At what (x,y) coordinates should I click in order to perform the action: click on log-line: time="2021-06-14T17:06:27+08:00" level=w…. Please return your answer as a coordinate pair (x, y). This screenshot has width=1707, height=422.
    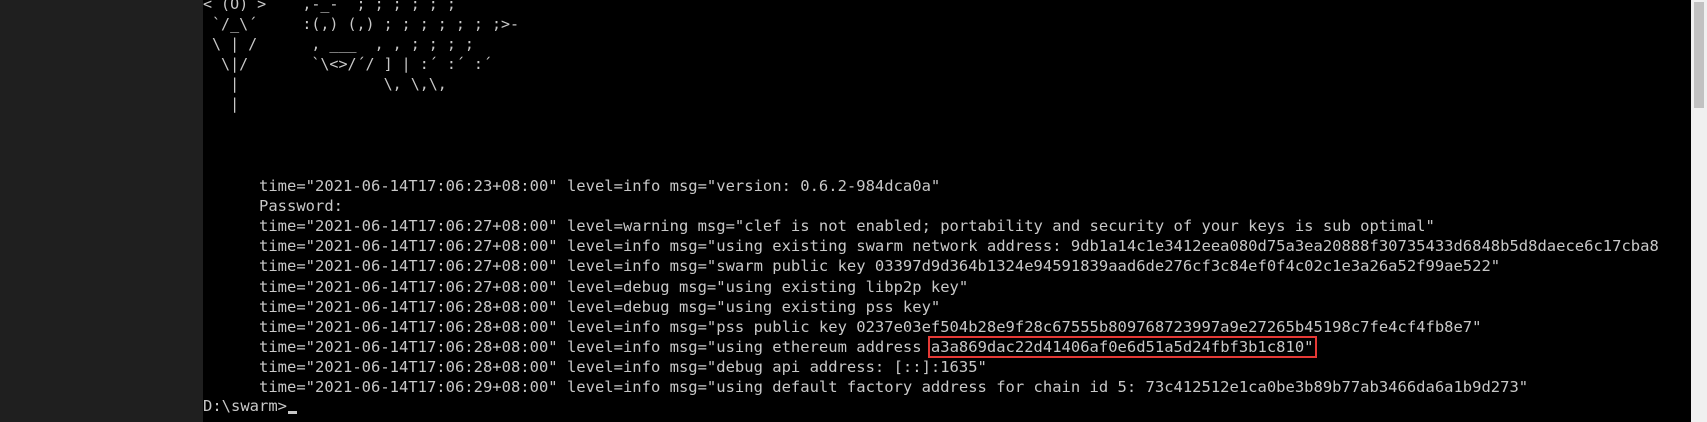
    Looking at the image, I should click on (847, 226).